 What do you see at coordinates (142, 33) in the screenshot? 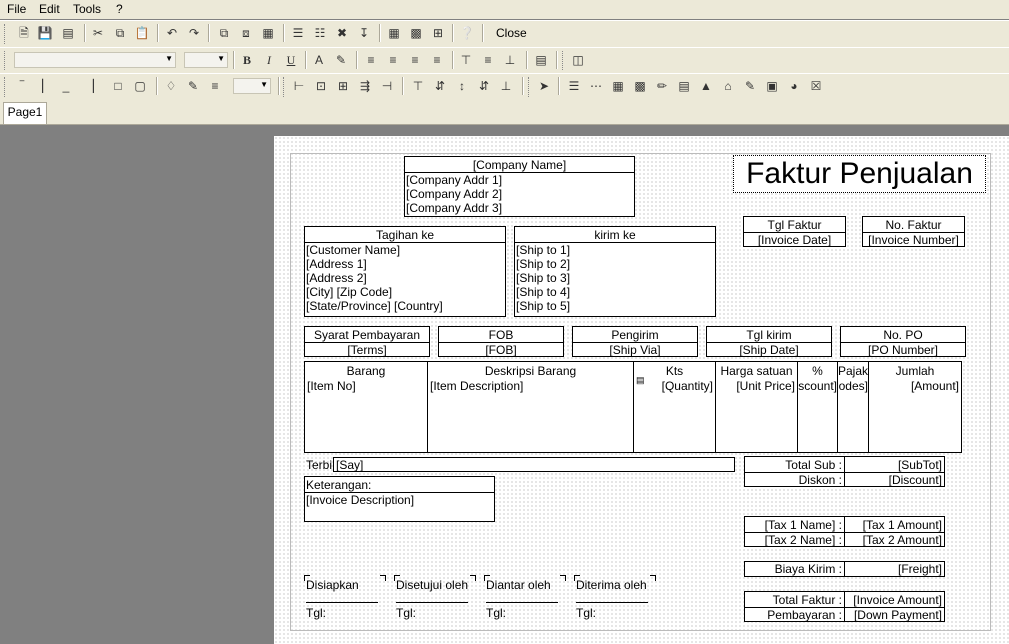
I see `paste-icon: 📋` at bounding box center [142, 33].